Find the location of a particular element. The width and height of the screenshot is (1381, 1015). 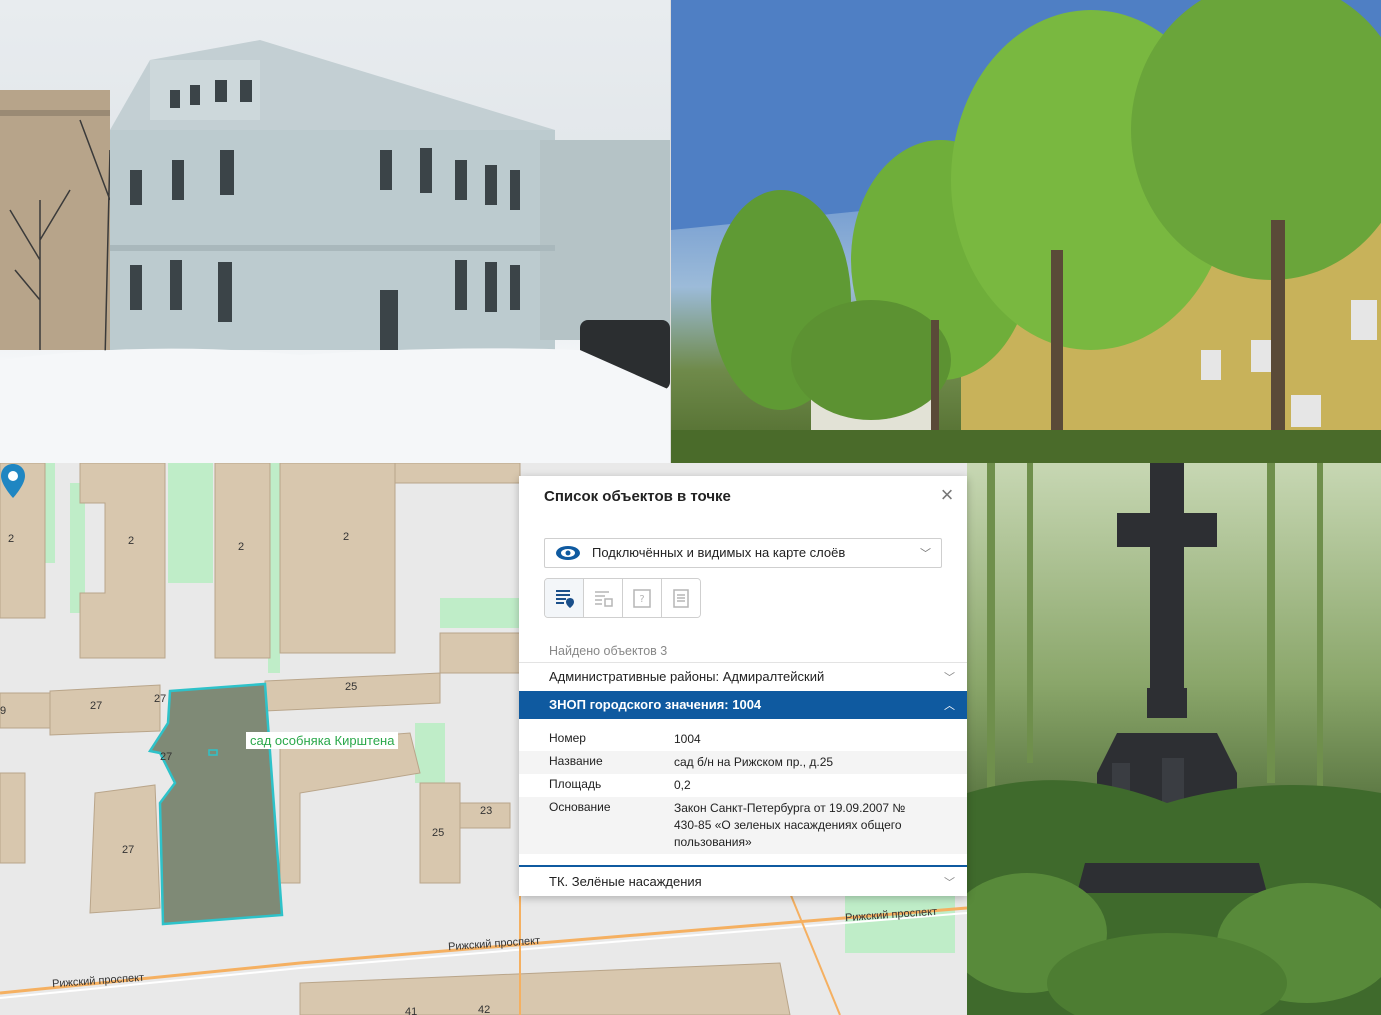

found-count: Найдено объектов 3 is located at coordinates (608, 651).